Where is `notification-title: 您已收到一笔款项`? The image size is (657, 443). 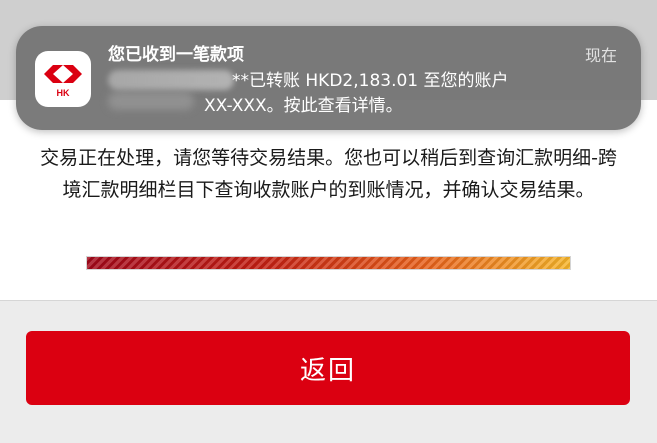
notification-title: 您已收到一笔款项 is located at coordinates (176, 55).